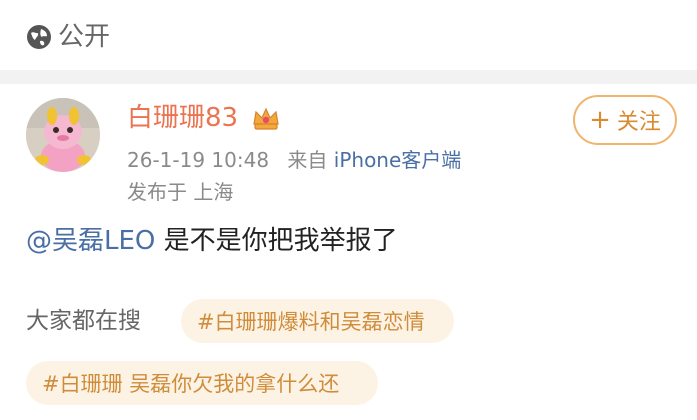 The width and height of the screenshot is (697, 420). What do you see at coordinates (182, 118) in the screenshot?
I see `author-name: 白珊珊83` at bounding box center [182, 118].